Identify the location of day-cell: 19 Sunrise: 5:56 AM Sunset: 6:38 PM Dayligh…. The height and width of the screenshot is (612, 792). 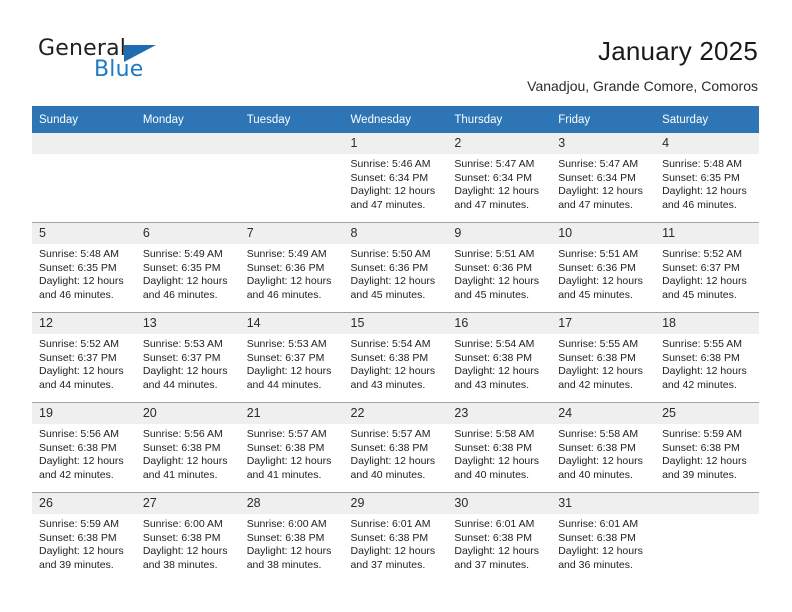
(84, 447).